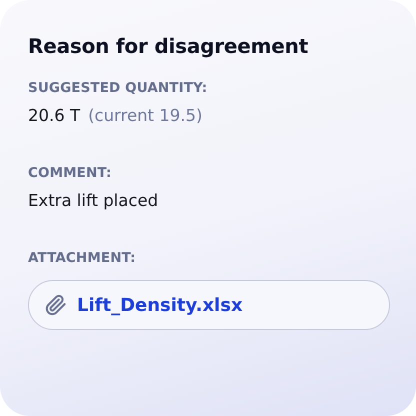 The width and height of the screenshot is (416, 416). Describe the element at coordinates (118, 88) in the screenshot. I see `field-label: SUGGESTED QUANTITY:` at that location.